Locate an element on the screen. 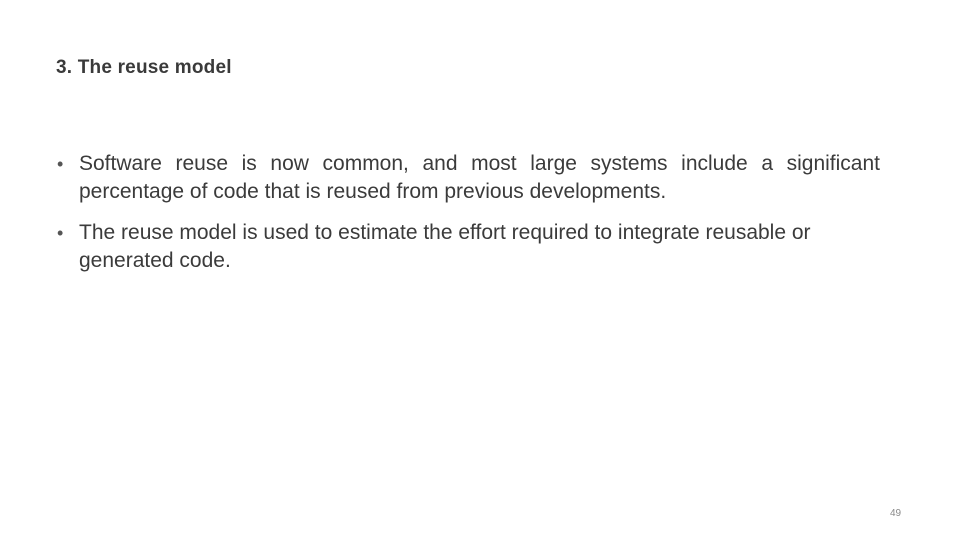 Image resolution: width=960 pixels, height=540 pixels. slide-title: 3. The reuse model is located at coordinates (144, 67).